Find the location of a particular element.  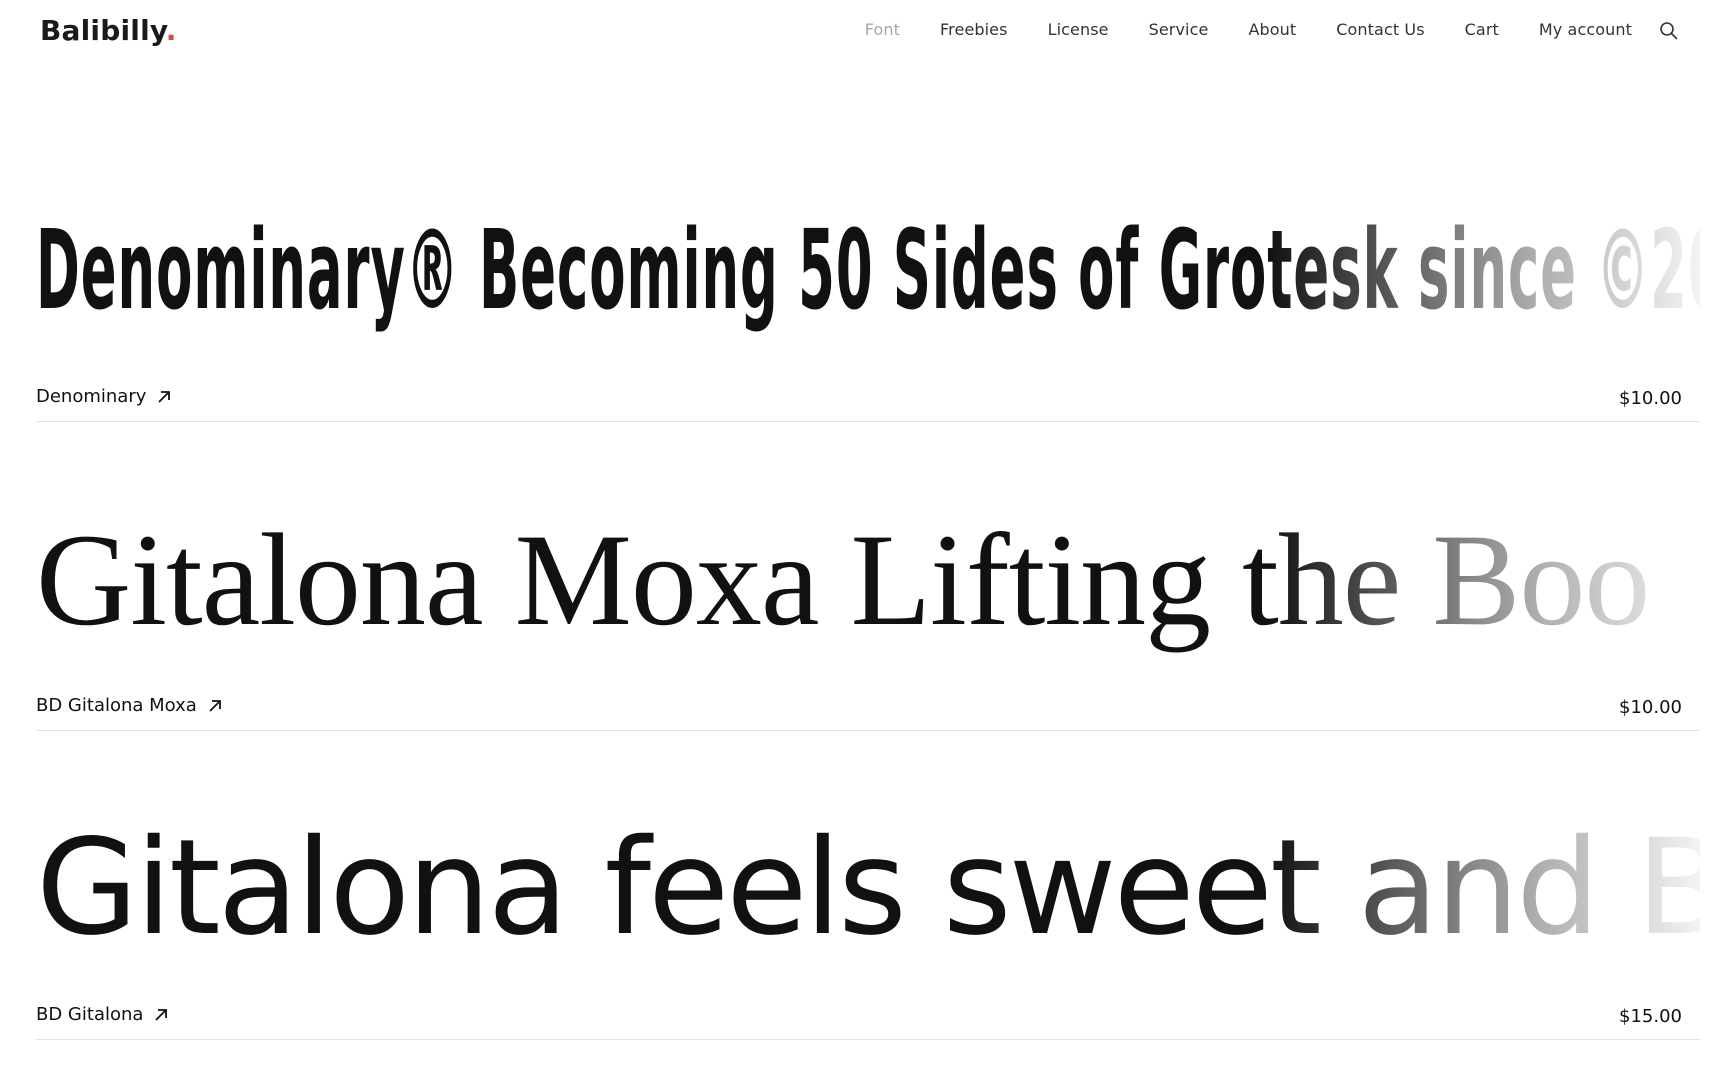

font-meta: BD Gitalona $15.00 is located at coordinates (868, 1018).